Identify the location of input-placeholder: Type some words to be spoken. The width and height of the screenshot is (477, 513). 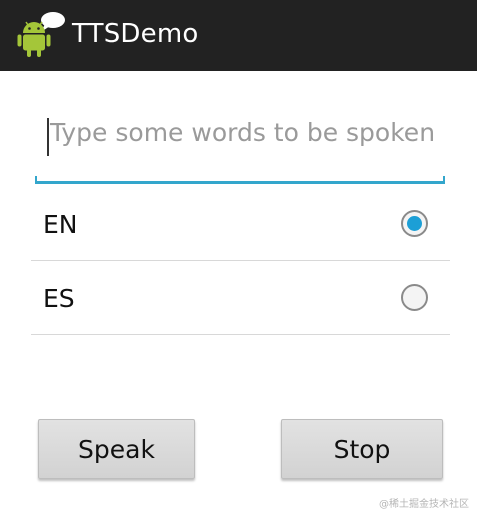
(243, 132).